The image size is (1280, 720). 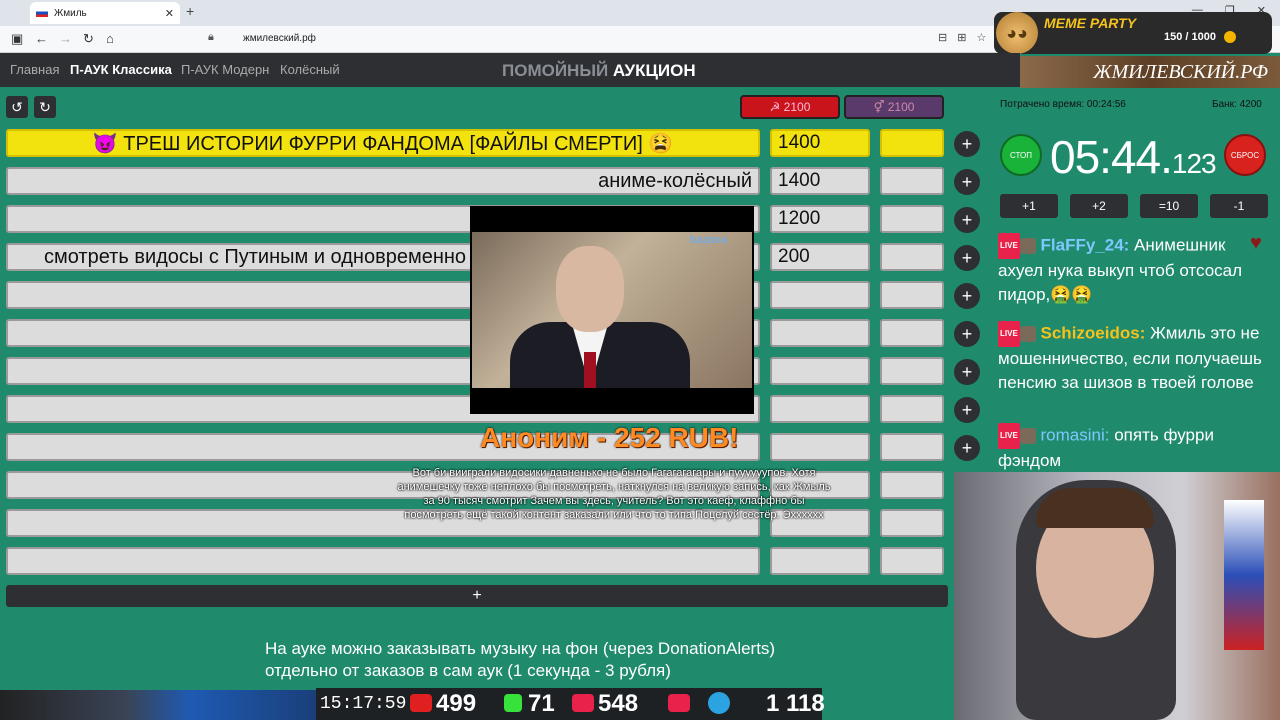 What do you see at coordinates (279, 38) in the screenshot?
I see `url-field: жмилевский.рф` at bounding box center [279, 38].